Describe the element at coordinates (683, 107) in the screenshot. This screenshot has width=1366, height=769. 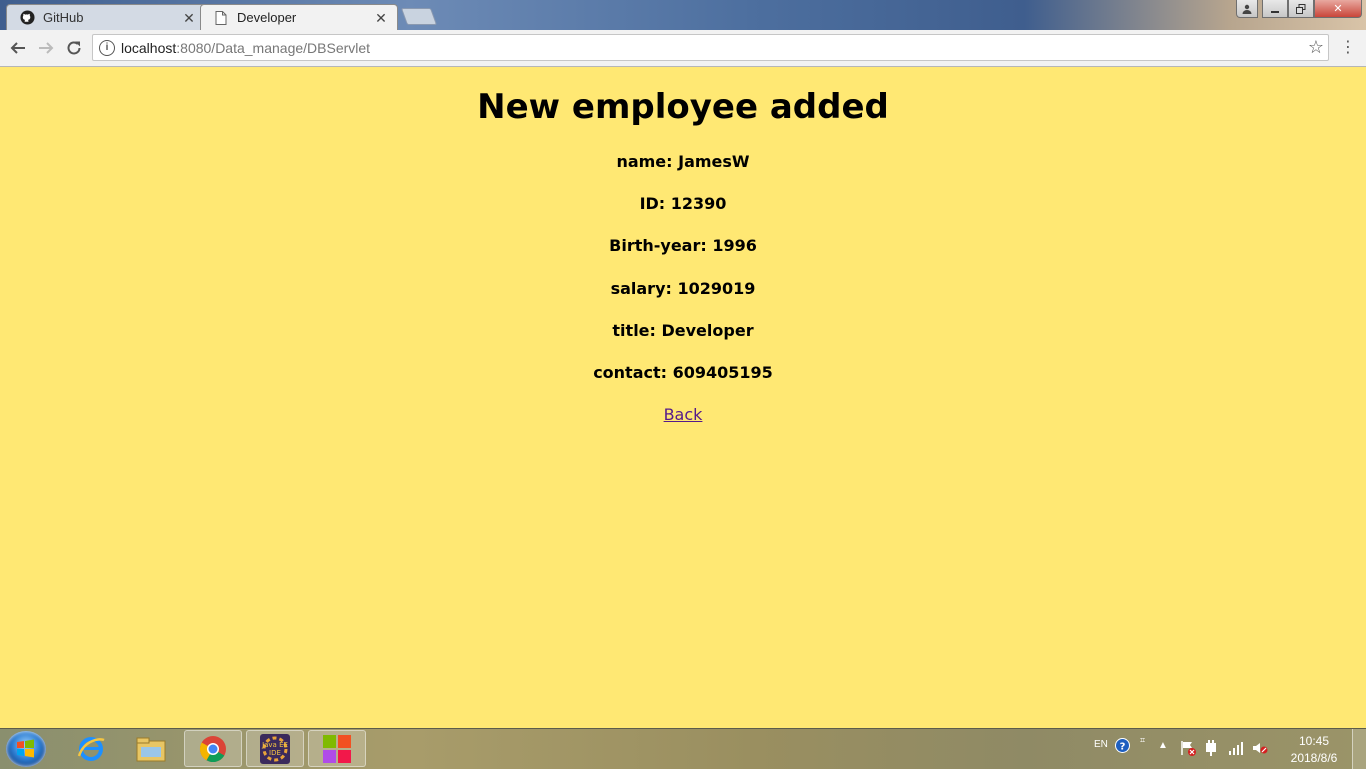
I see `page-heading: New employee added` at that location.